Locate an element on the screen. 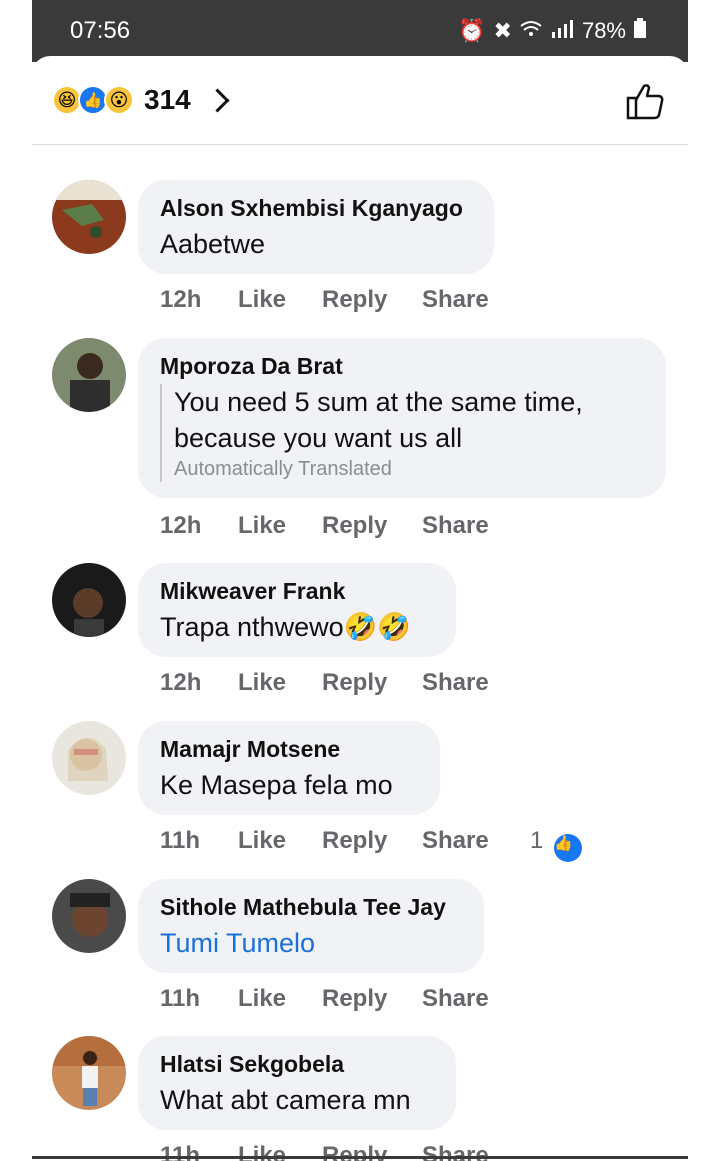  clock: 07:56 is located at coordinates (100, 30).